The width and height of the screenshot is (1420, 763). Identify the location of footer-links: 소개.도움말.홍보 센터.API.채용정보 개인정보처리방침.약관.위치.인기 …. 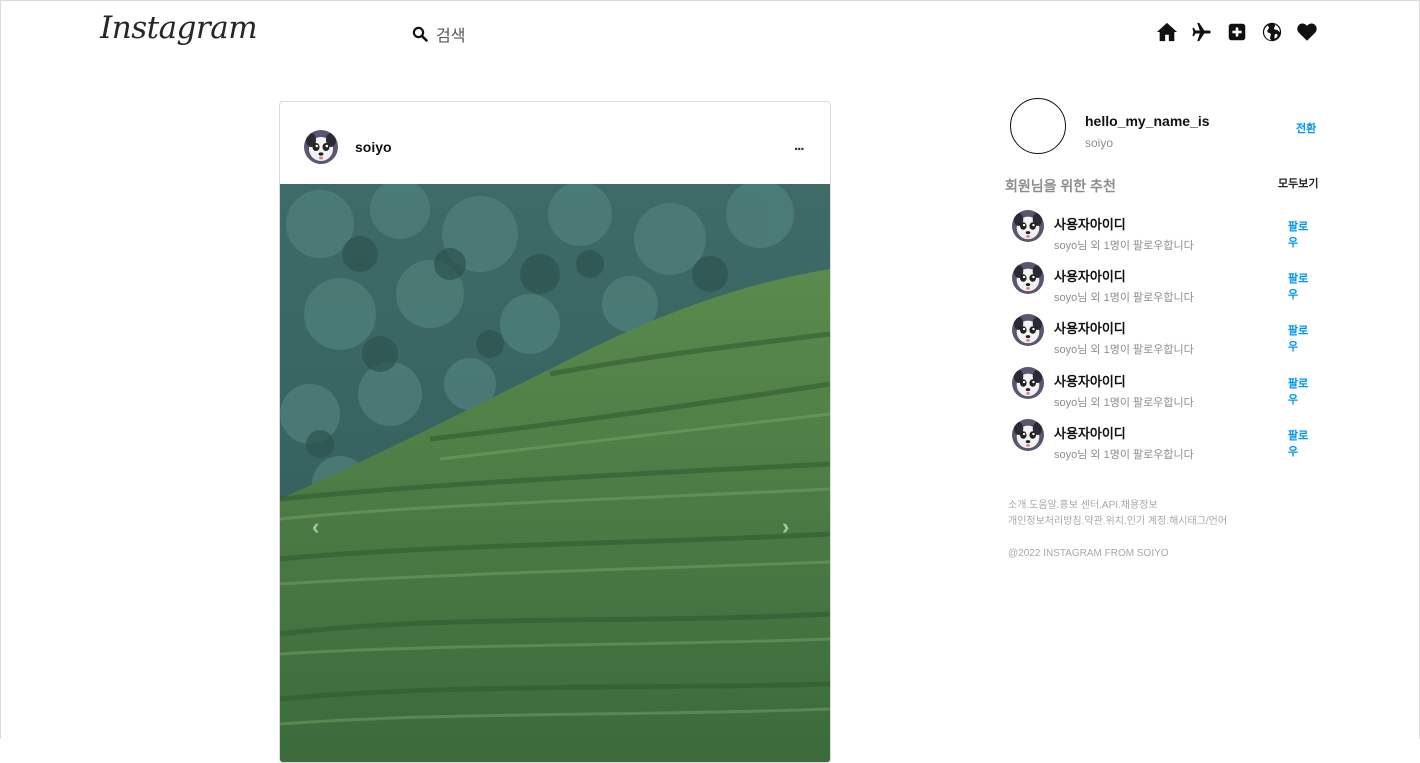
(1158, 514).